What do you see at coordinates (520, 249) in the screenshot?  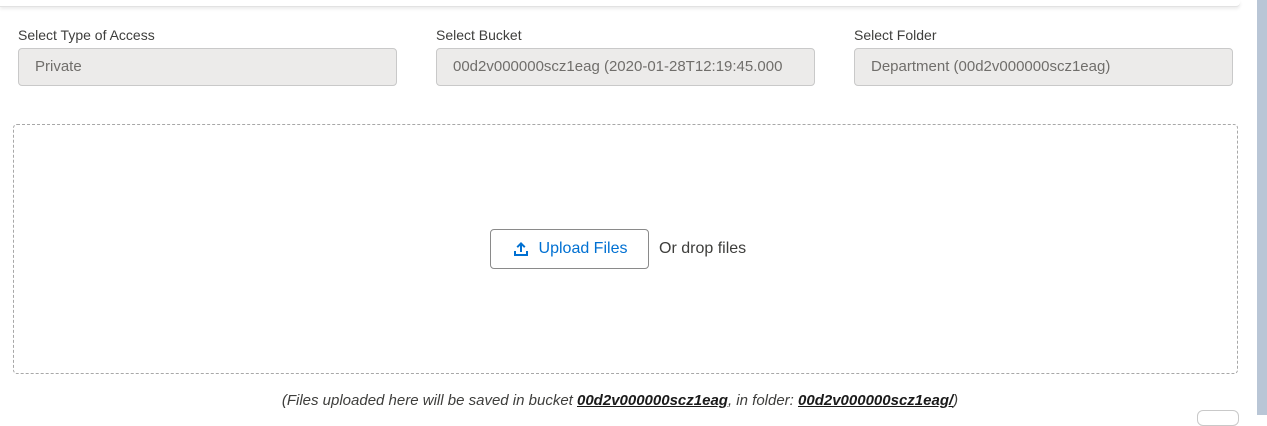 I see `upload-icon` at bounding box center [520, 249].